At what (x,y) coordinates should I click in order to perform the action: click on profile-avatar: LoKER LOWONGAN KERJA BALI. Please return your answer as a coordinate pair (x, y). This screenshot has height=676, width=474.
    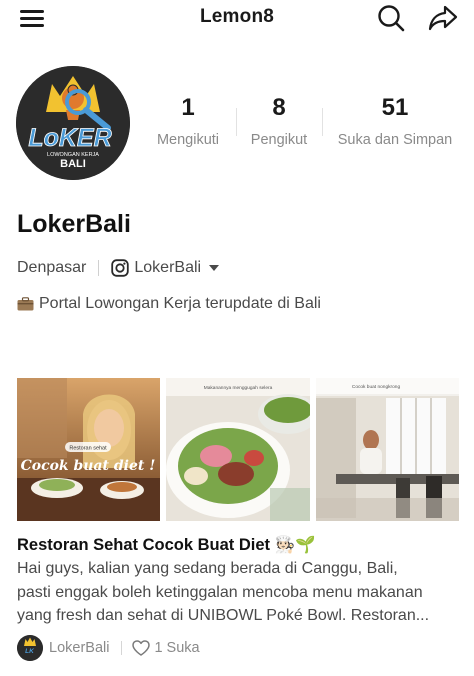
    Looking at the image, I should click on (73, 123).